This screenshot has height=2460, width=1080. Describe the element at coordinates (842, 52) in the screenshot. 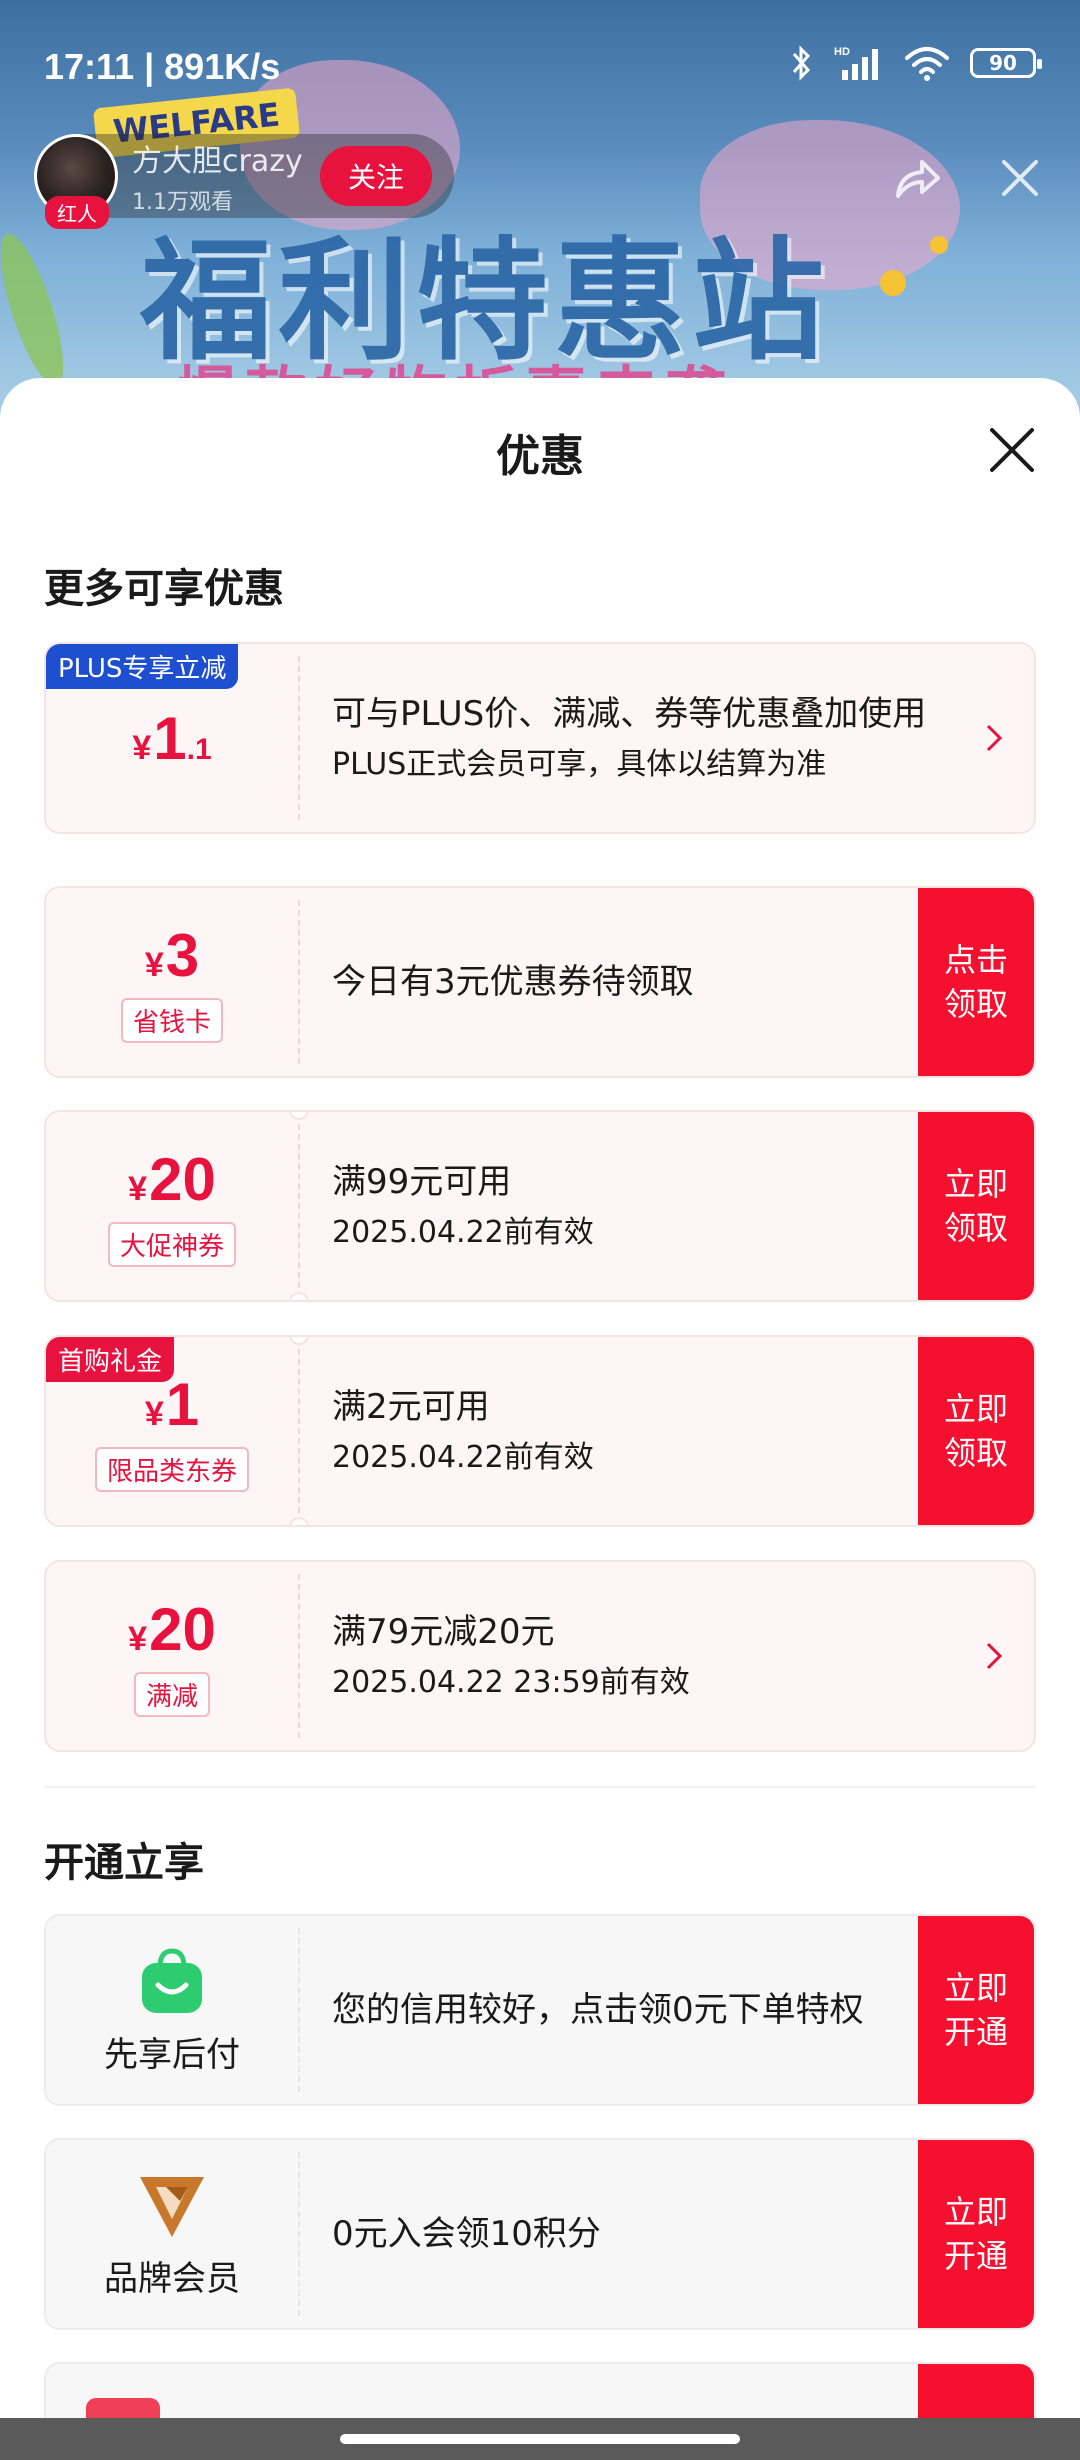

I see `svg-text: HD` at that location.